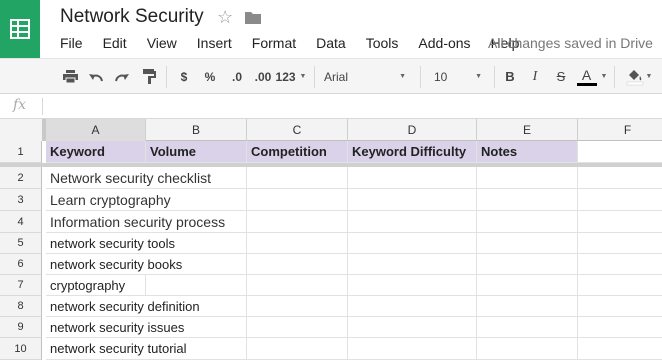 The height and width of the screenshot is (360, 662). What do you see at coordinates (21, 264) in the screenshot?
I see `row-header: 6` at bounding box center [21, 264].